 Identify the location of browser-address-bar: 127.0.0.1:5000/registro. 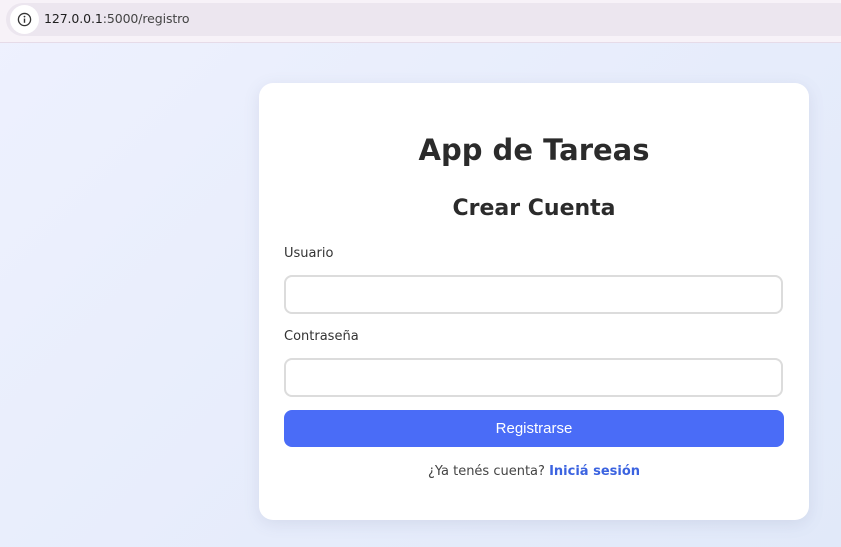
(420, 21).